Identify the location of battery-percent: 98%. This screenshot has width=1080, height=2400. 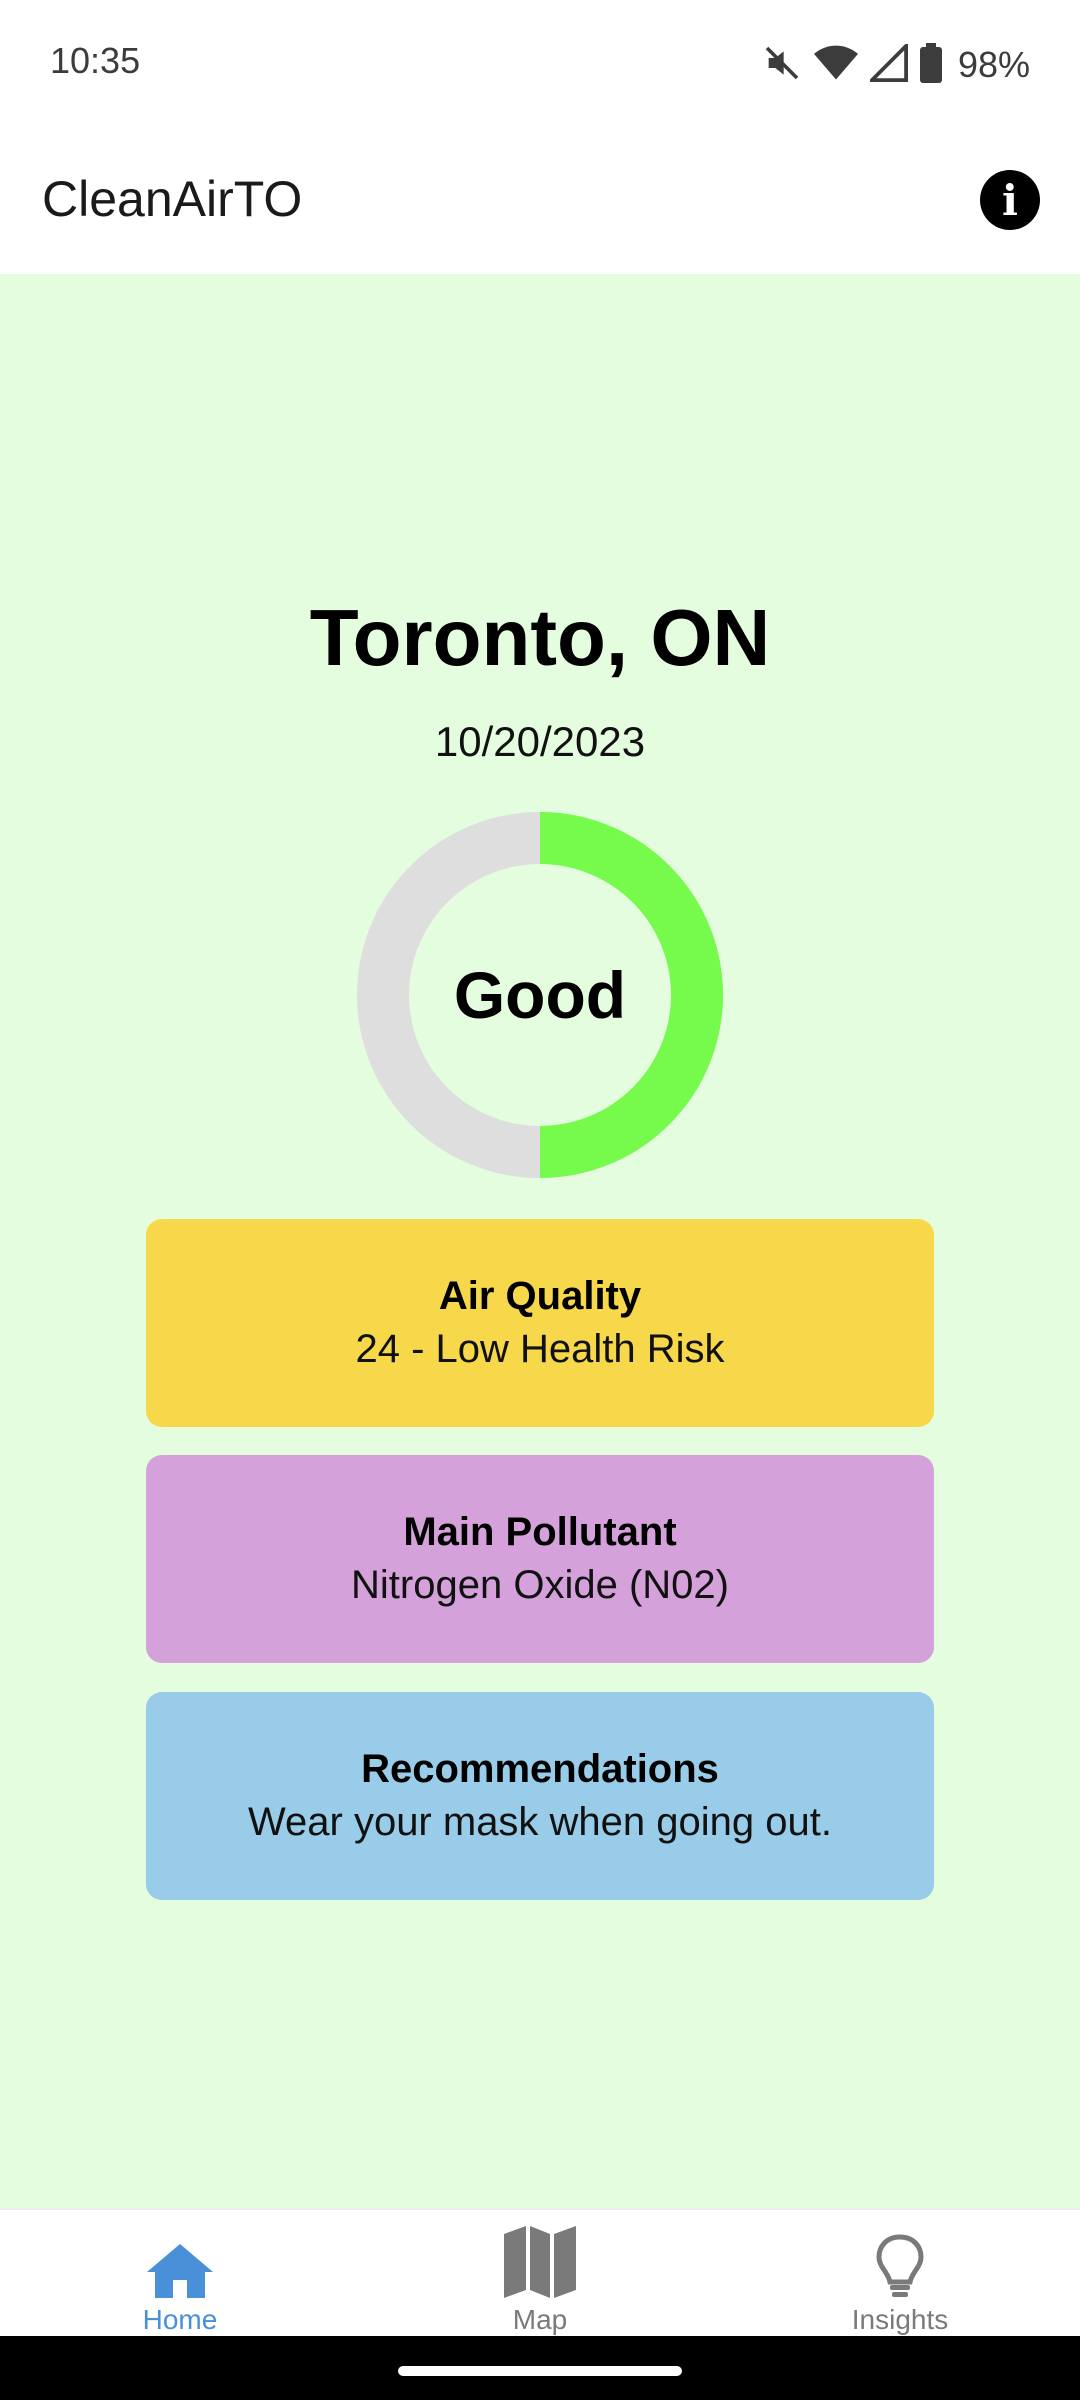
(993, 64).